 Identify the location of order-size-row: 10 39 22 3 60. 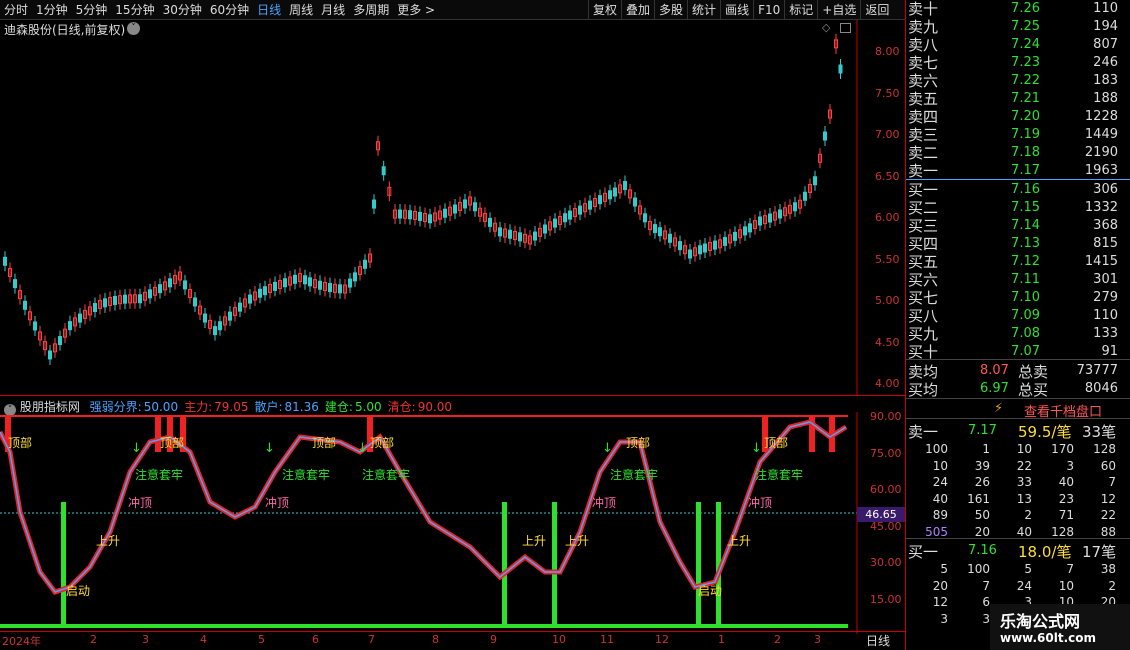
(1024, 465).